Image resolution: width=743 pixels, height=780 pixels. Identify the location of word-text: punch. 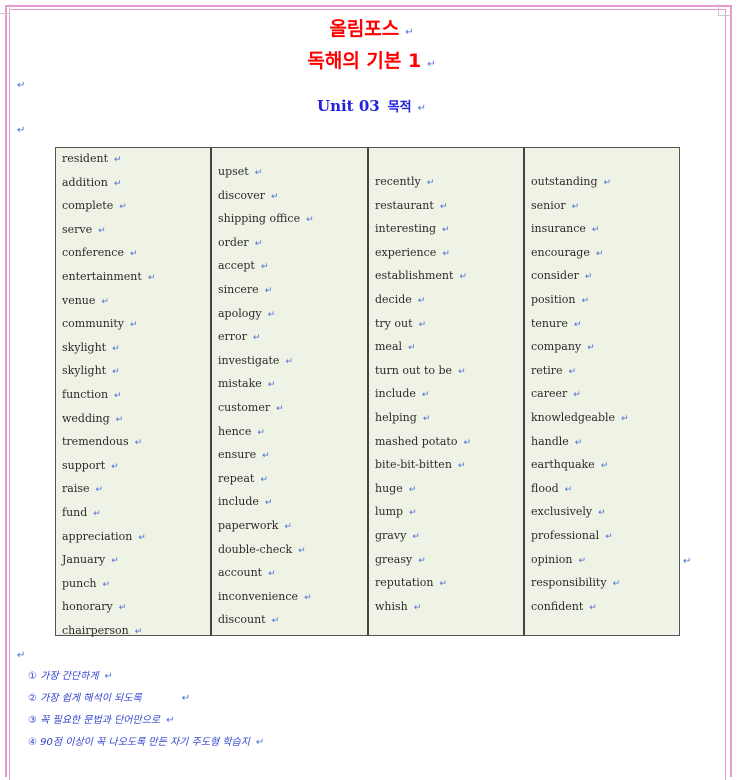
(79, 583).